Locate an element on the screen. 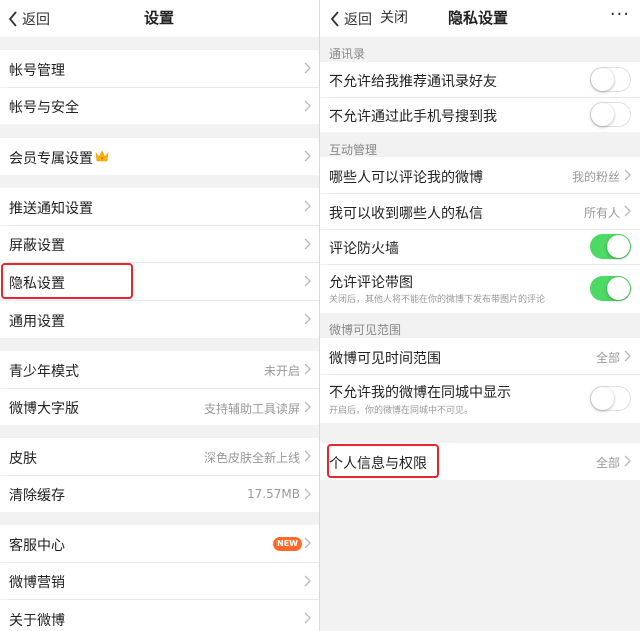 The width and height of the screenshot is (640, 631). menu-item-weibo-marketing: 微博营销 is located at coordinates (160, 581).